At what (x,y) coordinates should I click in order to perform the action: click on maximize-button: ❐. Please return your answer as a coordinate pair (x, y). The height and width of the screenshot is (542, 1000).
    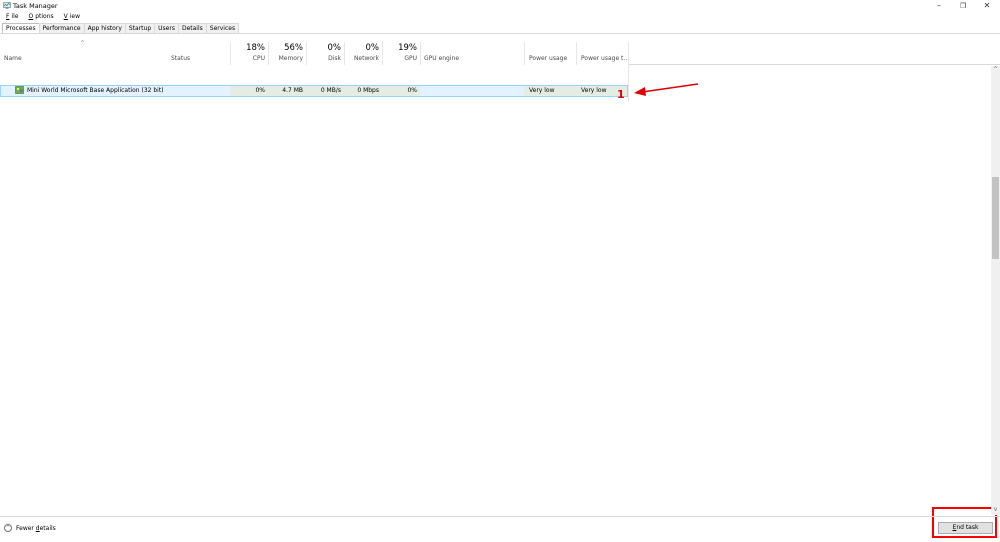
    Looking at the image, I should click on (963, 6).